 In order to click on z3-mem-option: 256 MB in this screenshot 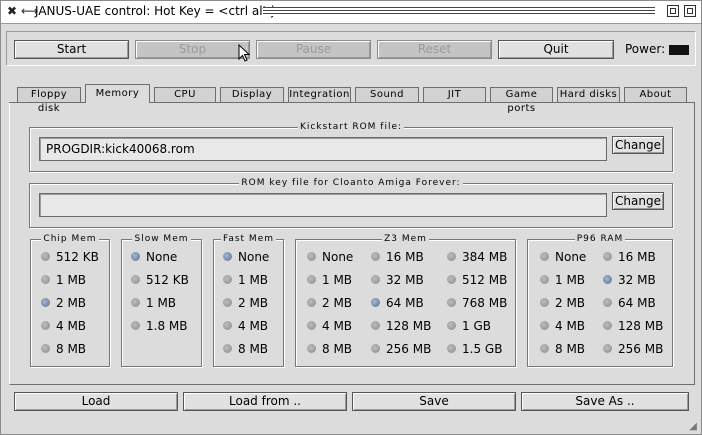, I will do `click(401, 349)`.